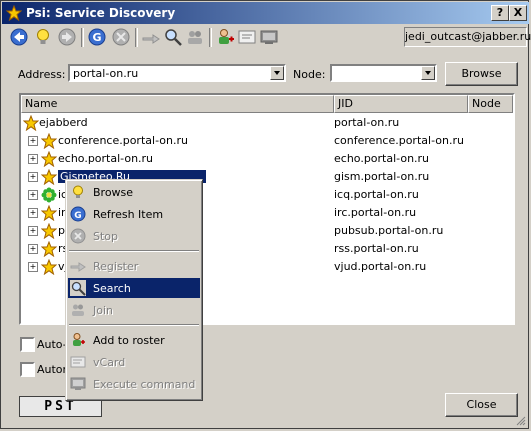  What do you see at coordinates (399, 140) in the screenshot?
I see `tree-item-jid: conference.portal-on.ru` at bounding box center [399, 140].